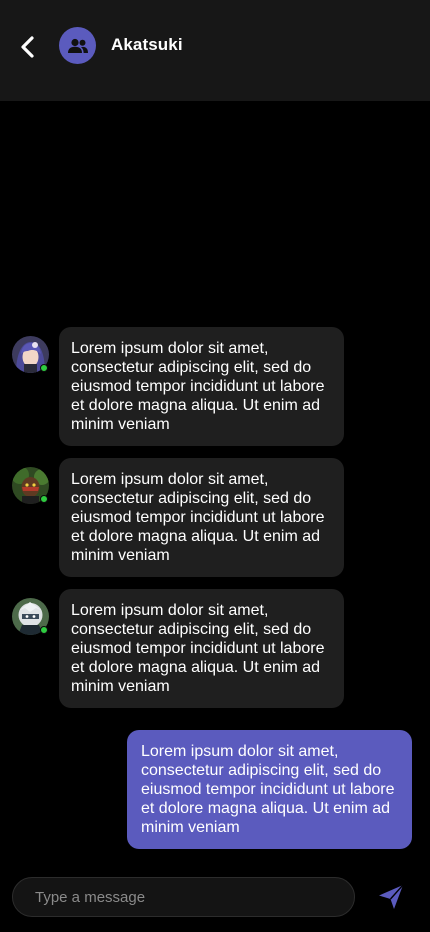  I want to click on send-button, so click(391, 897).